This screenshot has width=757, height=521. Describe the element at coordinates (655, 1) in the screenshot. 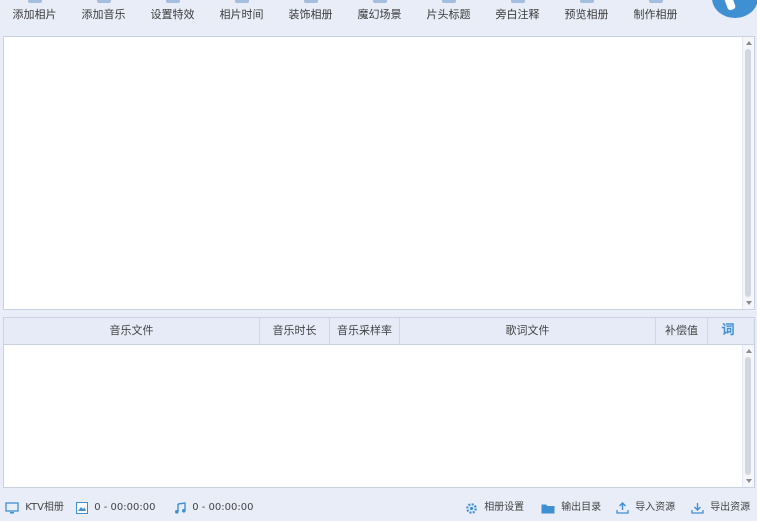

I see `make-album-icon` at that location.